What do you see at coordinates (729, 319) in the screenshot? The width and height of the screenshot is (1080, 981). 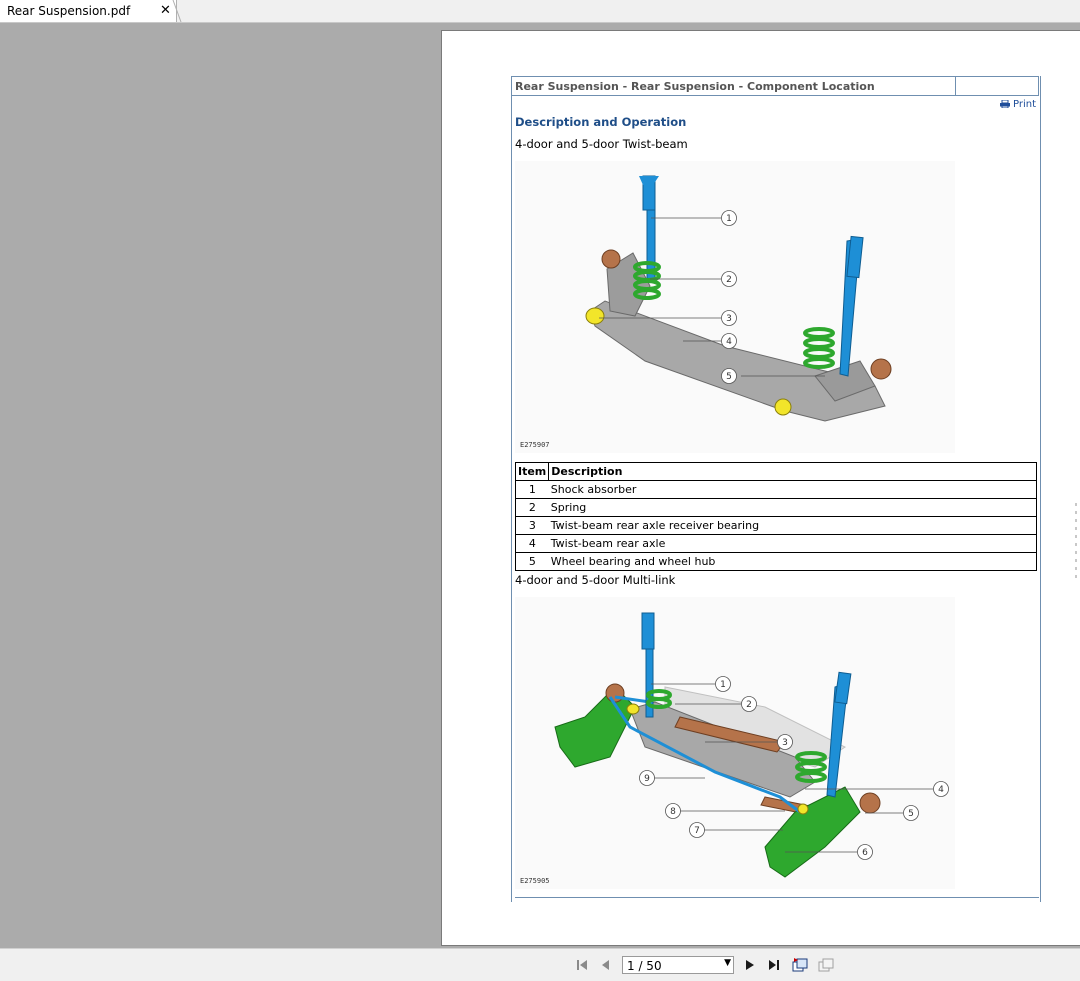 I see `figure1-callout-3: 3` at bounding box center [729, 319].